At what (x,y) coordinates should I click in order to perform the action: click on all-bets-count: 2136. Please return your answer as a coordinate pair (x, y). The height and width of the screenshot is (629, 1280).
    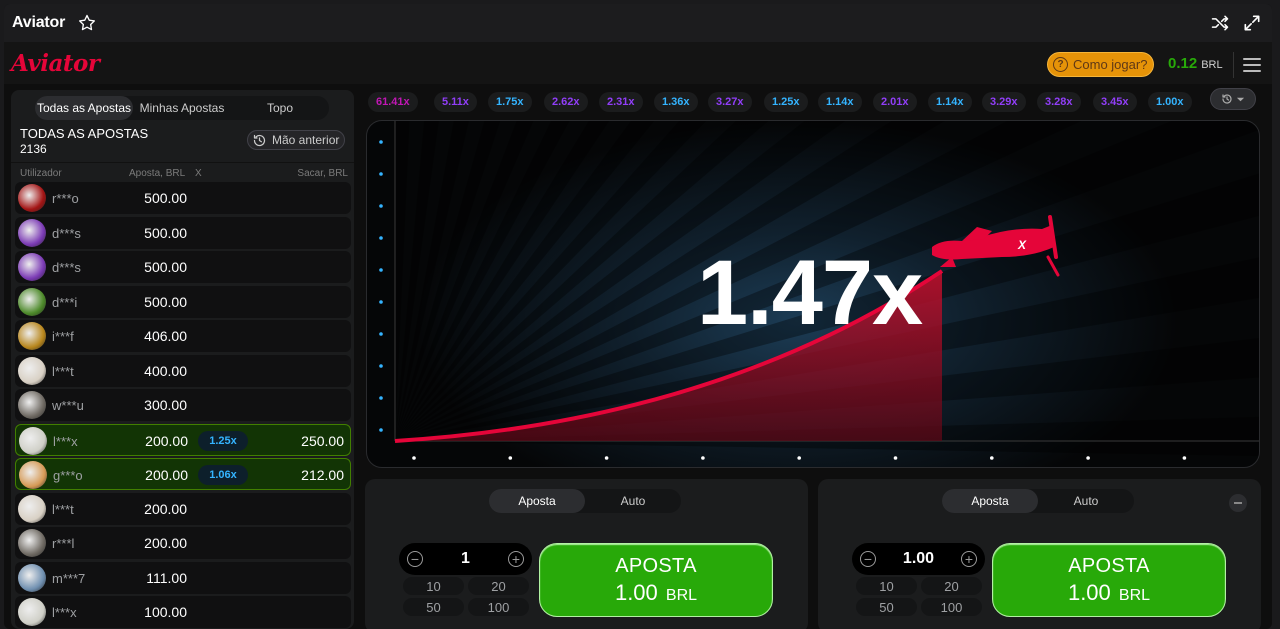
    Looking at the image, I should click on (33, 149).